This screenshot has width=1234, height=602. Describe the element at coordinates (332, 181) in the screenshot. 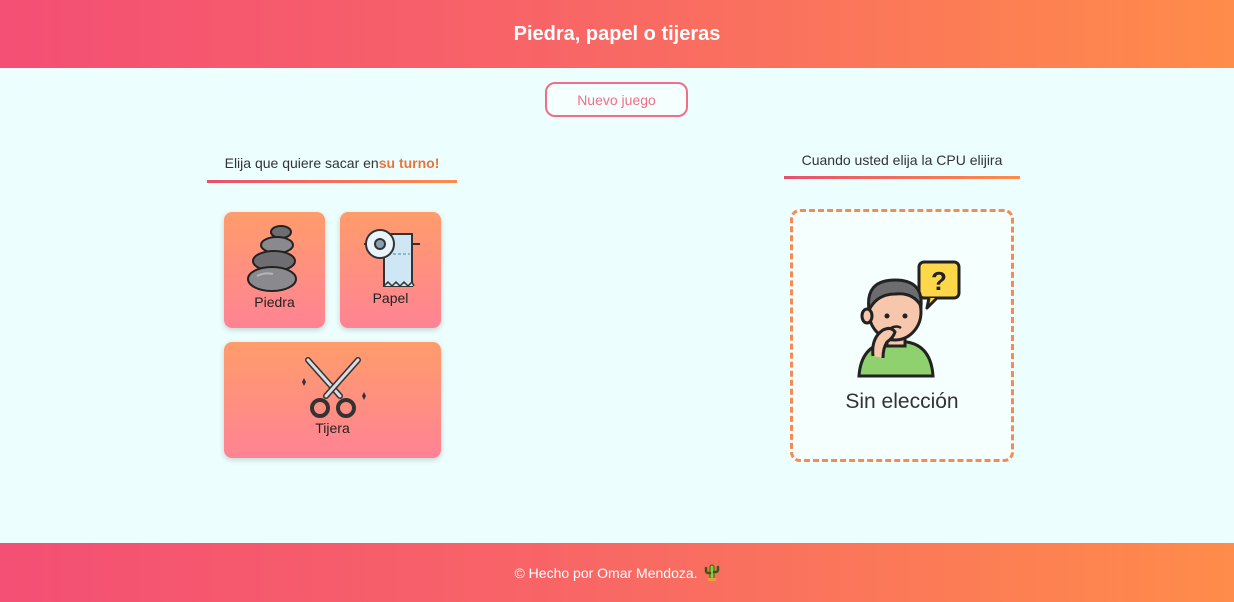

I see `player-prompt-underline` at that location.